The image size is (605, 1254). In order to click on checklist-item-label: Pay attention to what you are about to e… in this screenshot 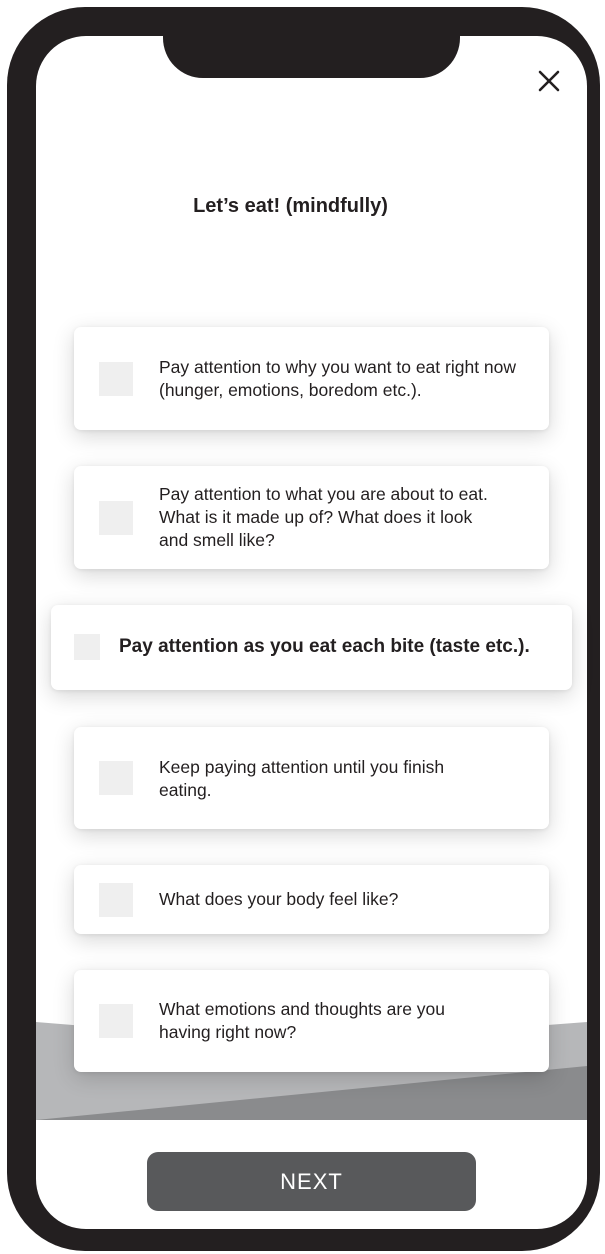, I will do `click(323, 517)`.